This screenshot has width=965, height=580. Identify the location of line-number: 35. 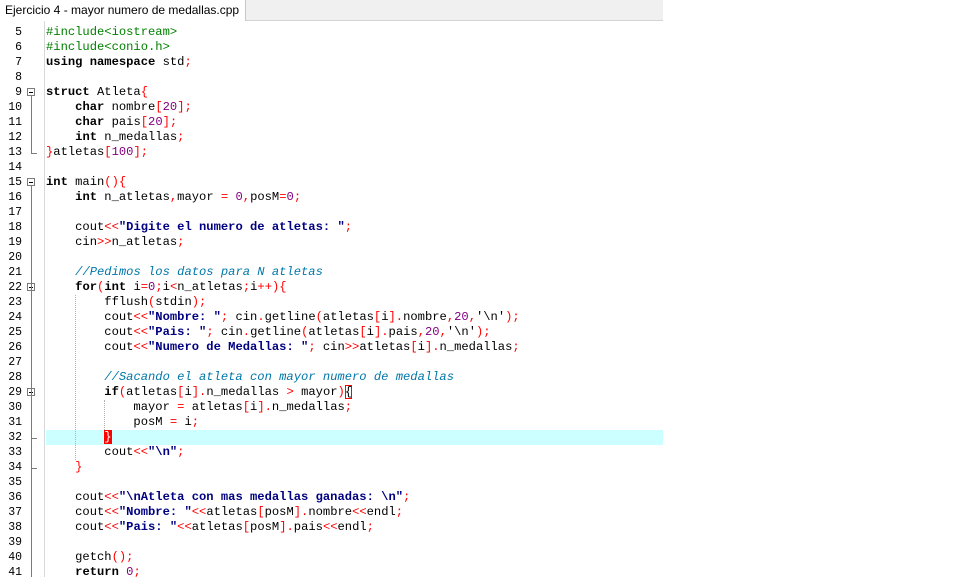
(15, 482).